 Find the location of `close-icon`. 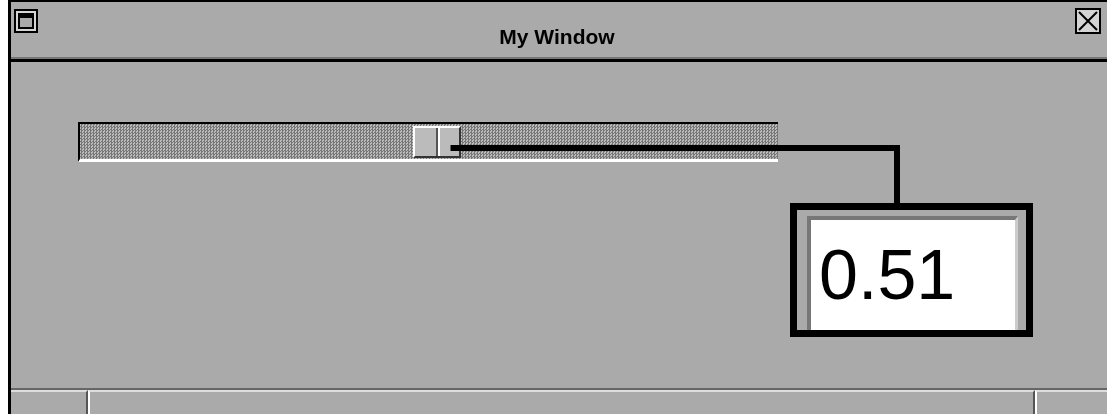

close-icon is located at coordinates (1088, 21).